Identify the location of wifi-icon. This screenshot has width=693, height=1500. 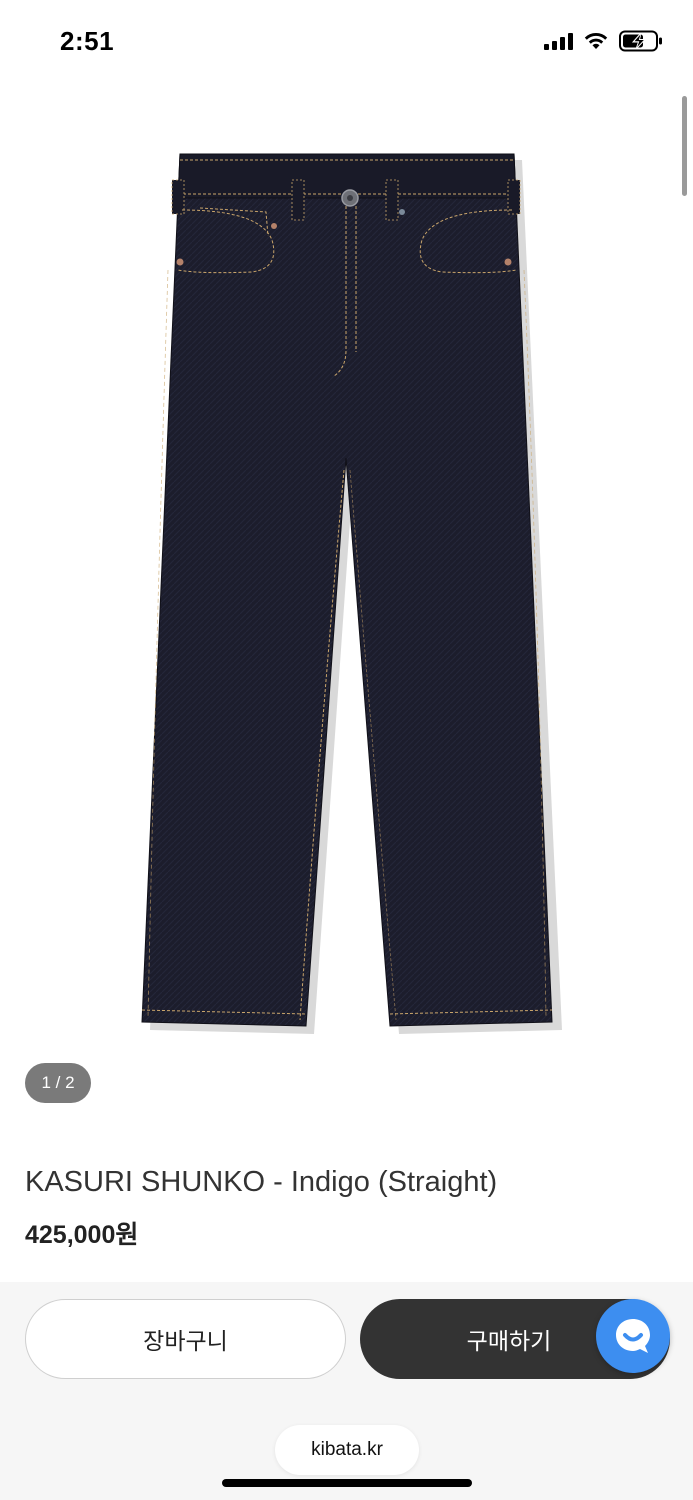
(596, 40).